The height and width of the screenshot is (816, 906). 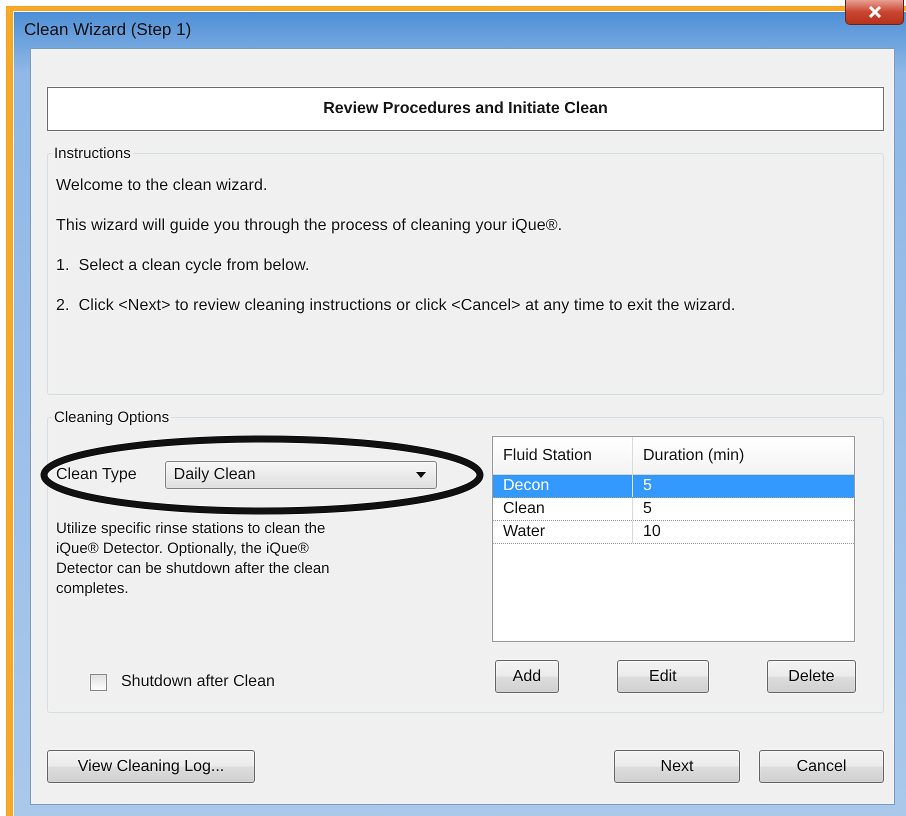 What do you see at coordinates (198, 682) in the screenshot?
I see `checkbox-label: Shutdown after Clean` at bounding box center [198, 682].